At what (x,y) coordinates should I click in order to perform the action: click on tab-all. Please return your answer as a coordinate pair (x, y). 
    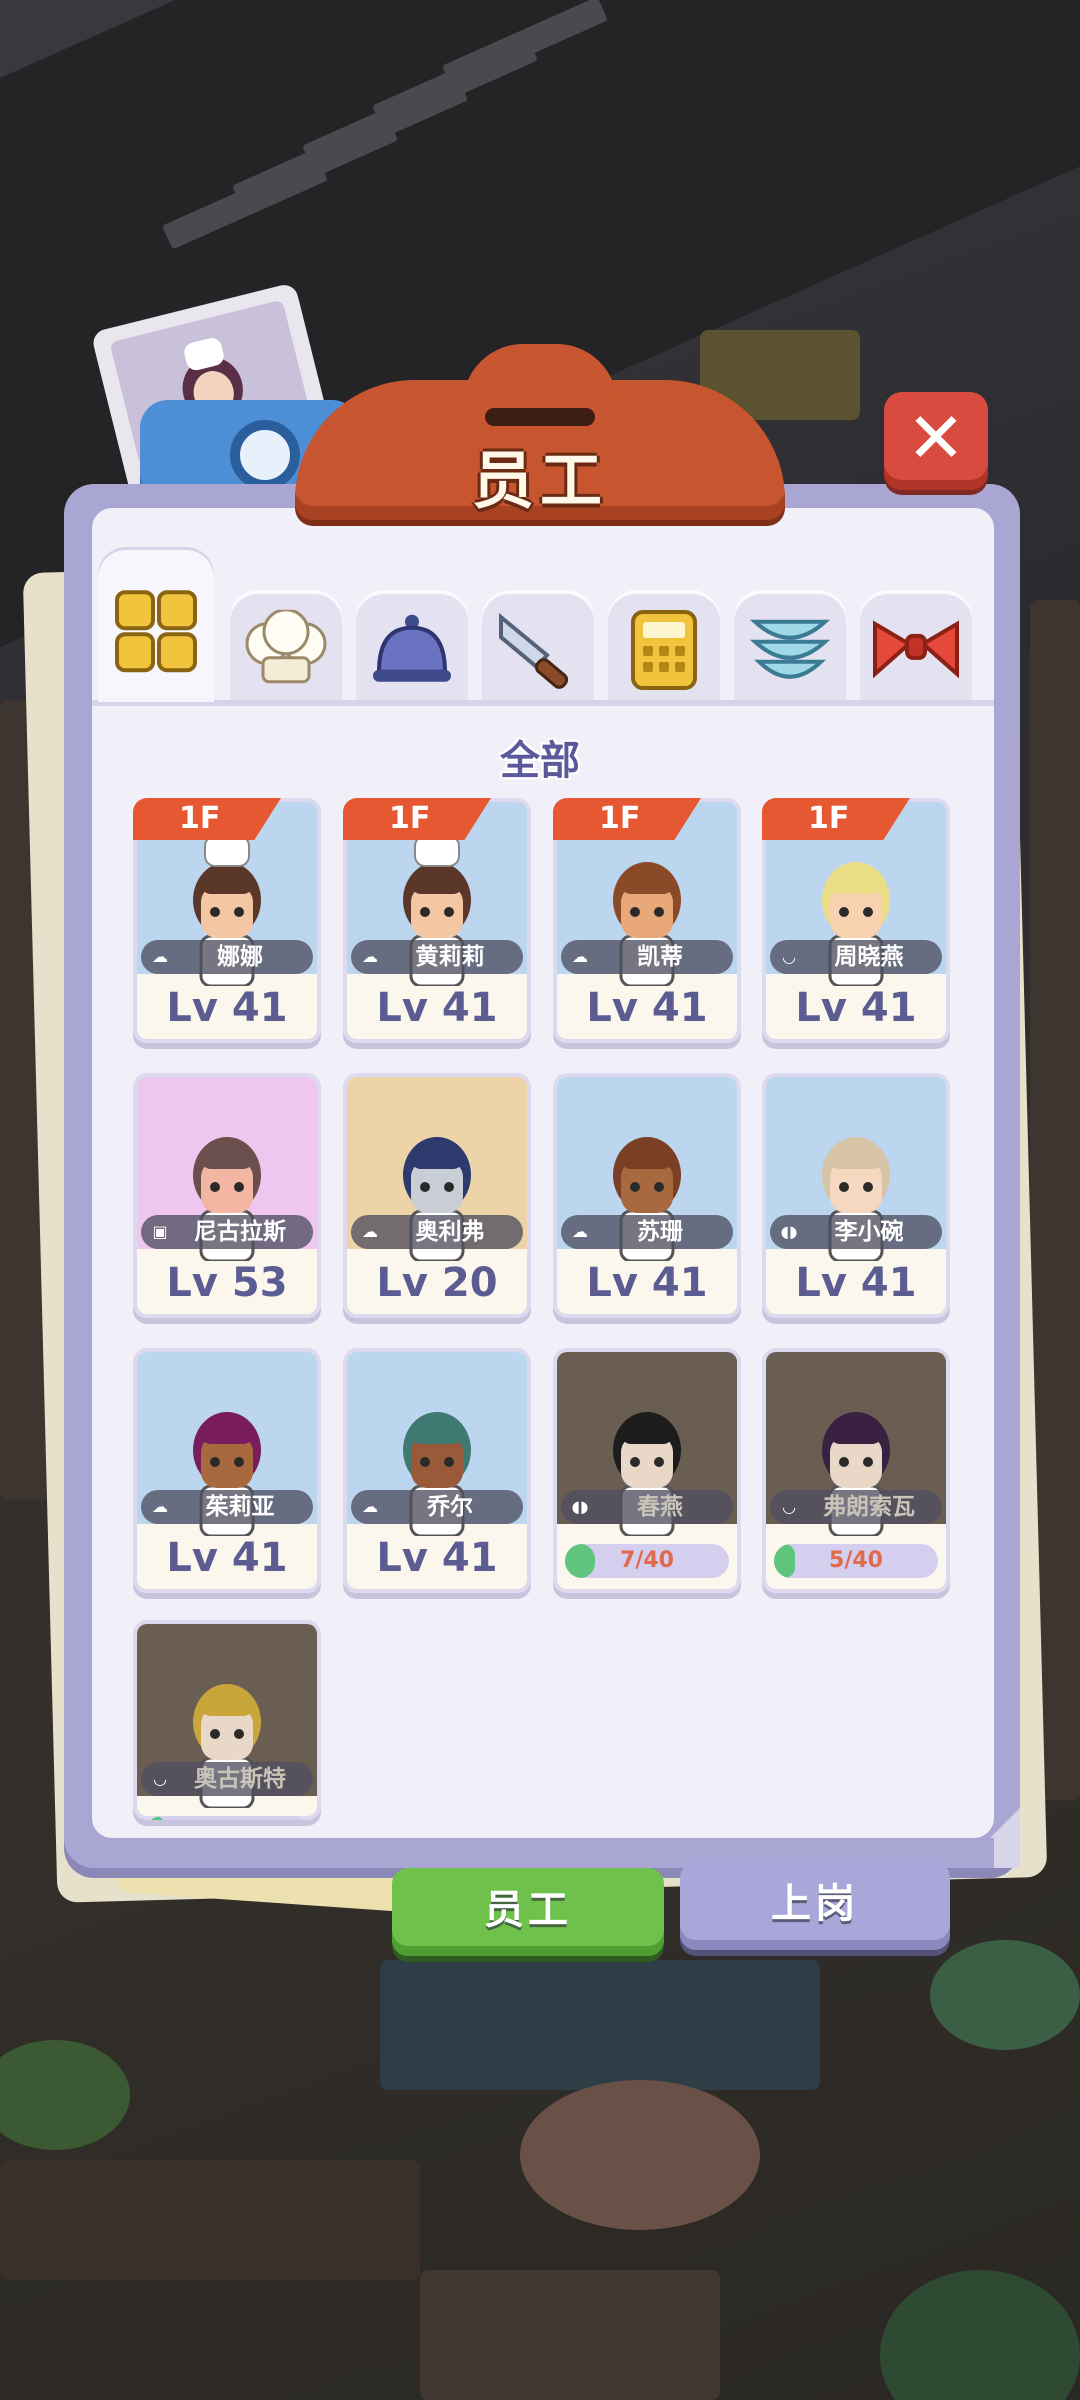
    Looking at the image, I should click on (156, 626).